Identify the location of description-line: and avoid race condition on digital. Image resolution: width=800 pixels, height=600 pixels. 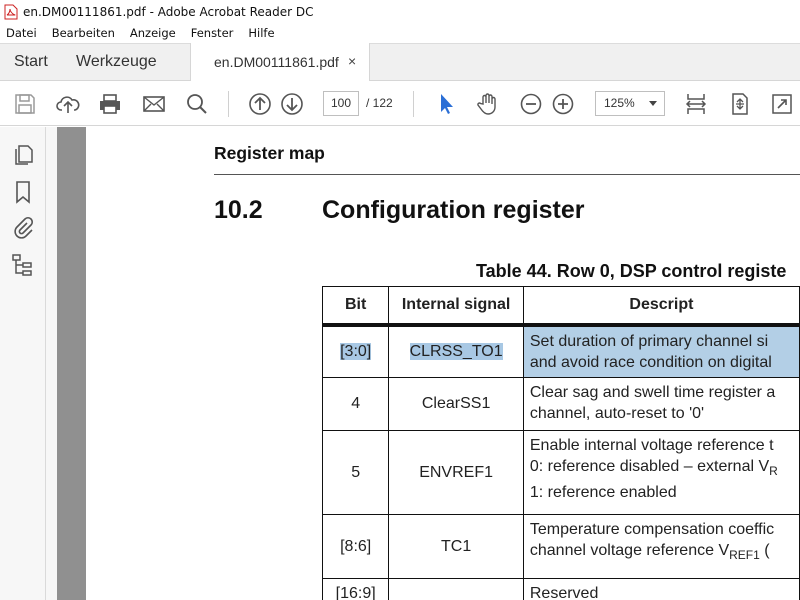
(650, 362).